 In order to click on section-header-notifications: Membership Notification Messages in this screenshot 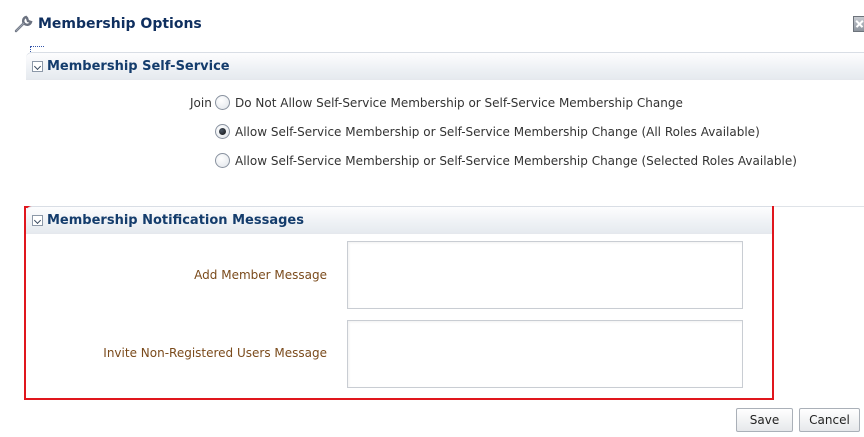, I will do `click(399, 220)`.